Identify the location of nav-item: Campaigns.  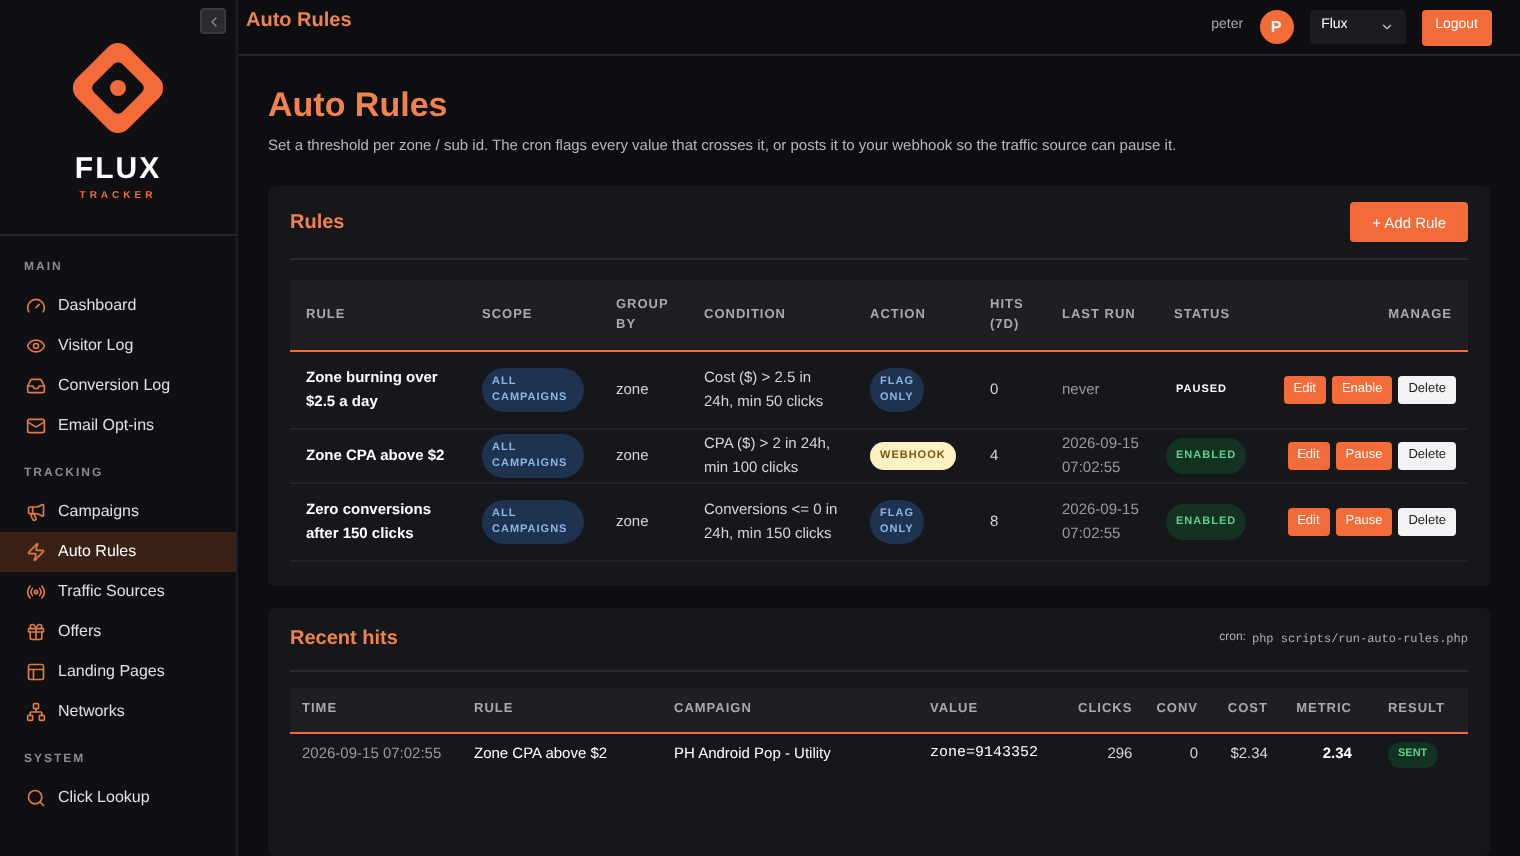
(118, 511).